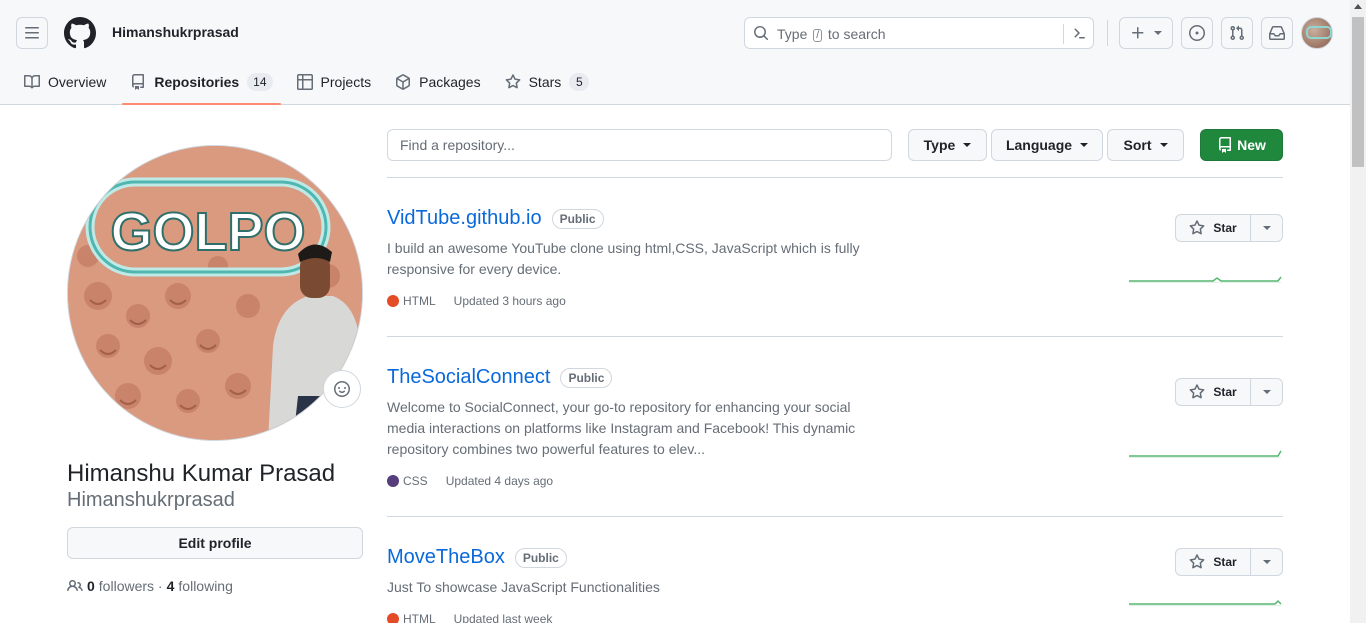  What do you see at coordinates (415, 481) in the screenshot?
I see `repo-language: CSS` at bounding box center [415, 481].